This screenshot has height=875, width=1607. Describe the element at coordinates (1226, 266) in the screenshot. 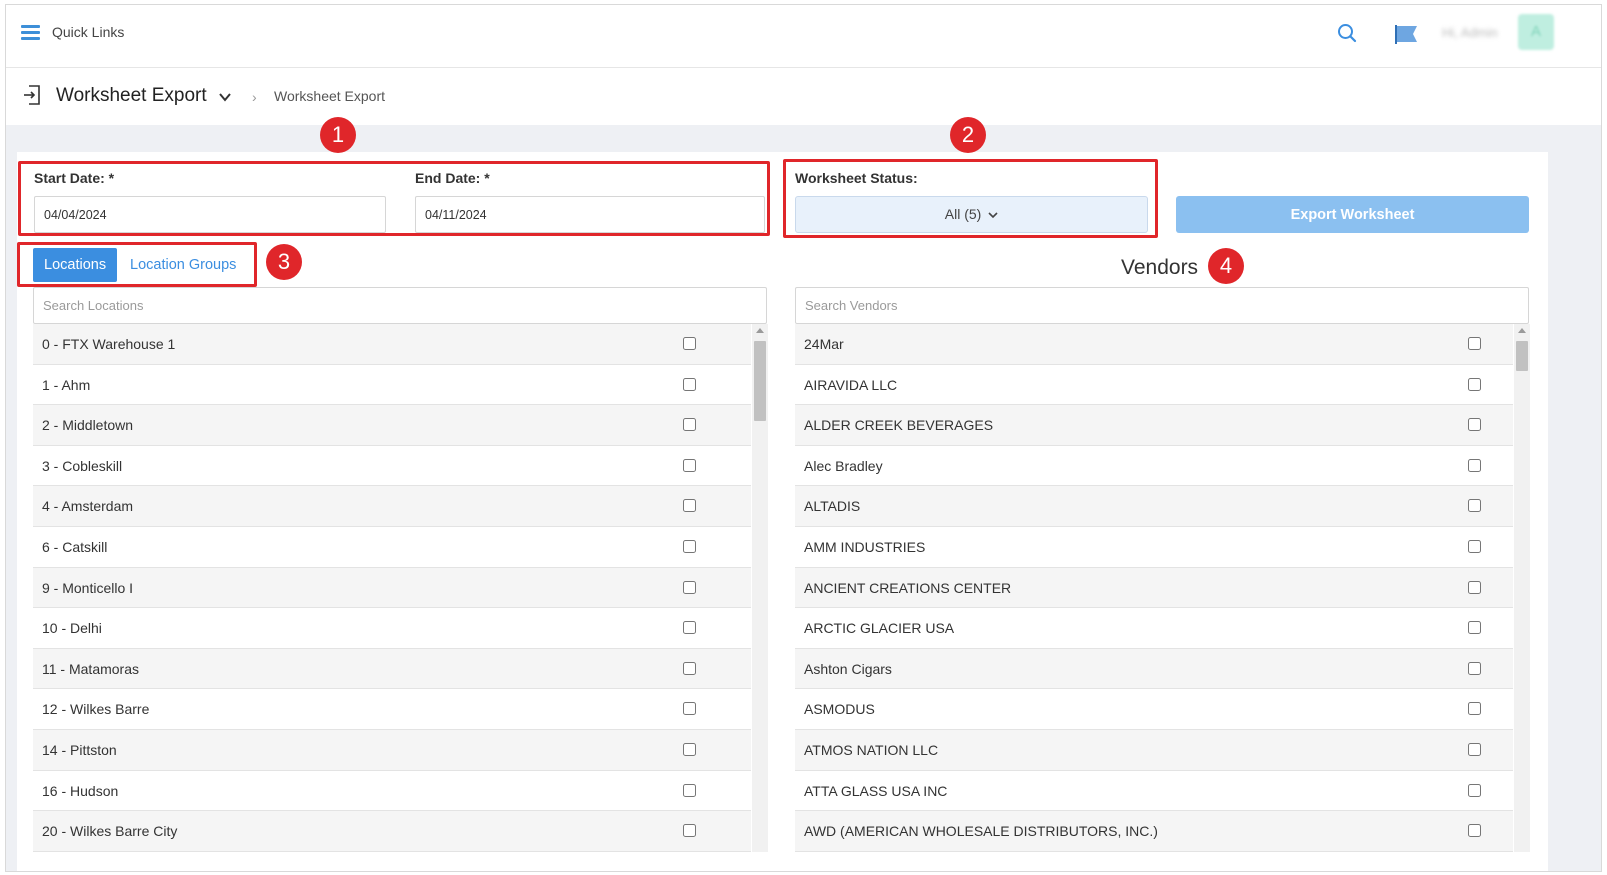

I see `annotation-badge-4: 4` at that location.